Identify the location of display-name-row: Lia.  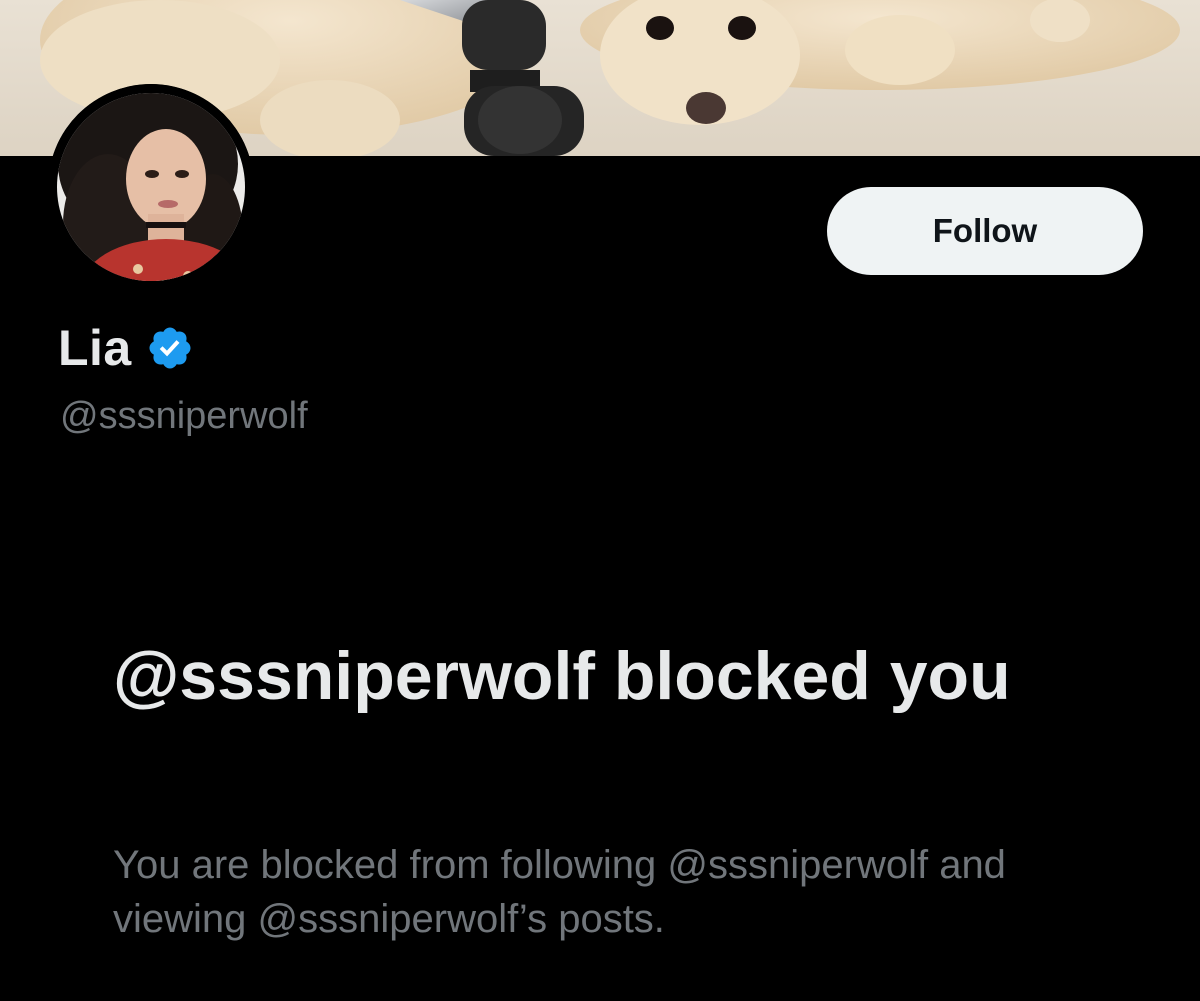
(126, 348).